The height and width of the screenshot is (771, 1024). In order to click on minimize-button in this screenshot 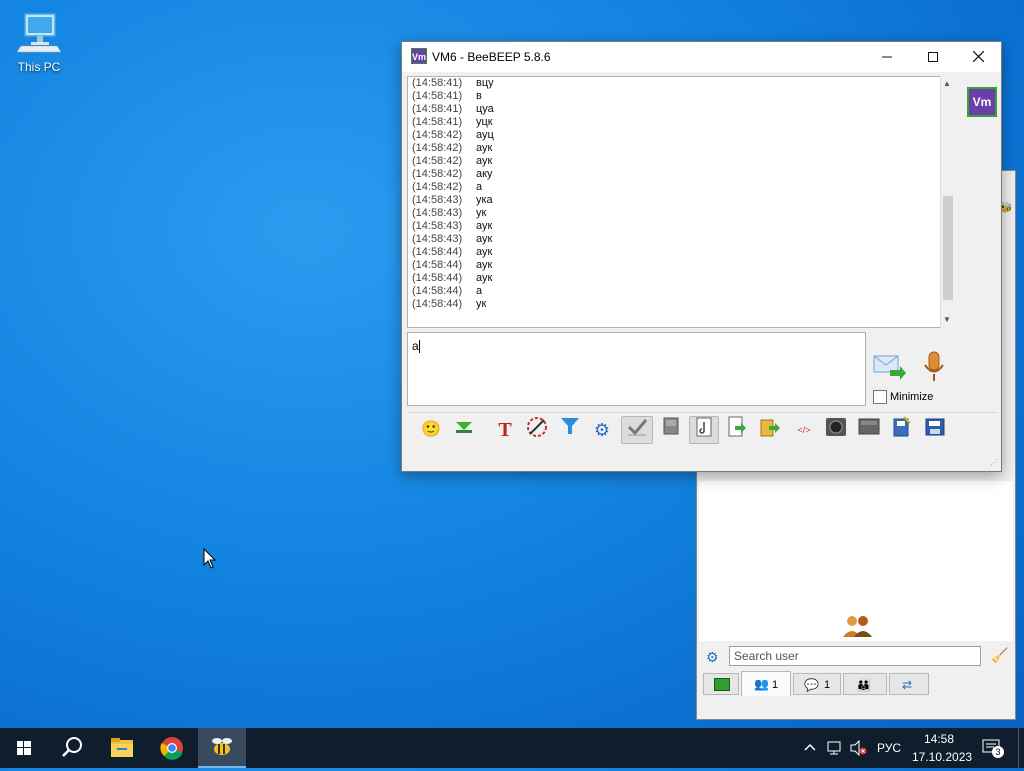, I will do `click(887, 57)`.